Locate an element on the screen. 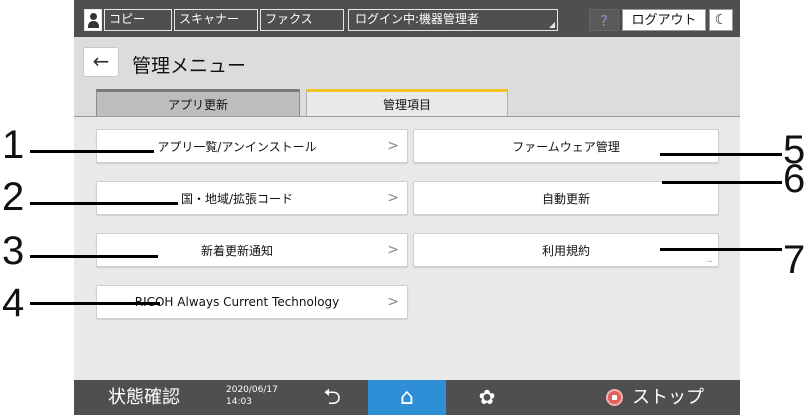 This screenshot has height=415, width=811. bottom-bar: 状態確認 2020/06/17 14:03 ⮌ ⌂ ✿ ストップ is located at coordinates (407, 397).